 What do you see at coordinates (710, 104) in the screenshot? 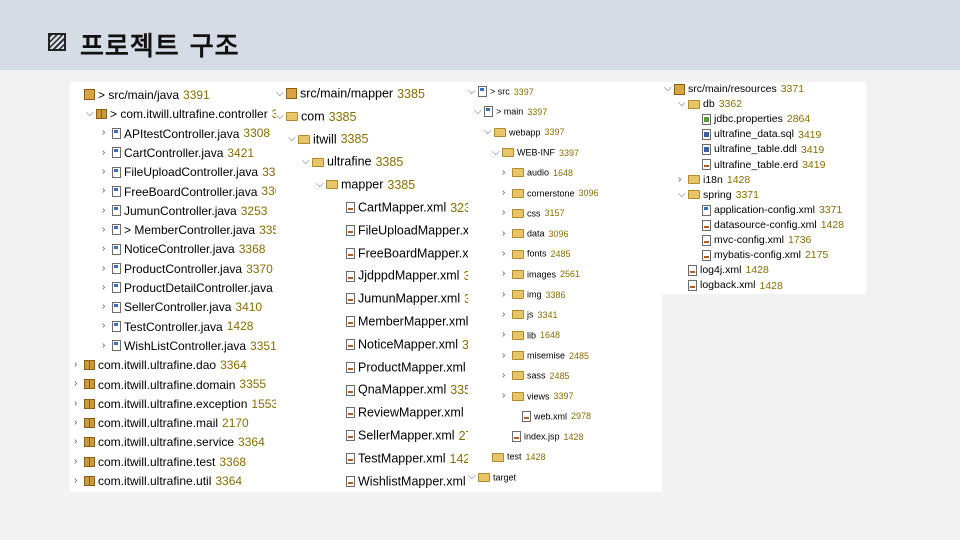
I see `tree-item: ⌵ db 3362` at bounding box center [710, 104].